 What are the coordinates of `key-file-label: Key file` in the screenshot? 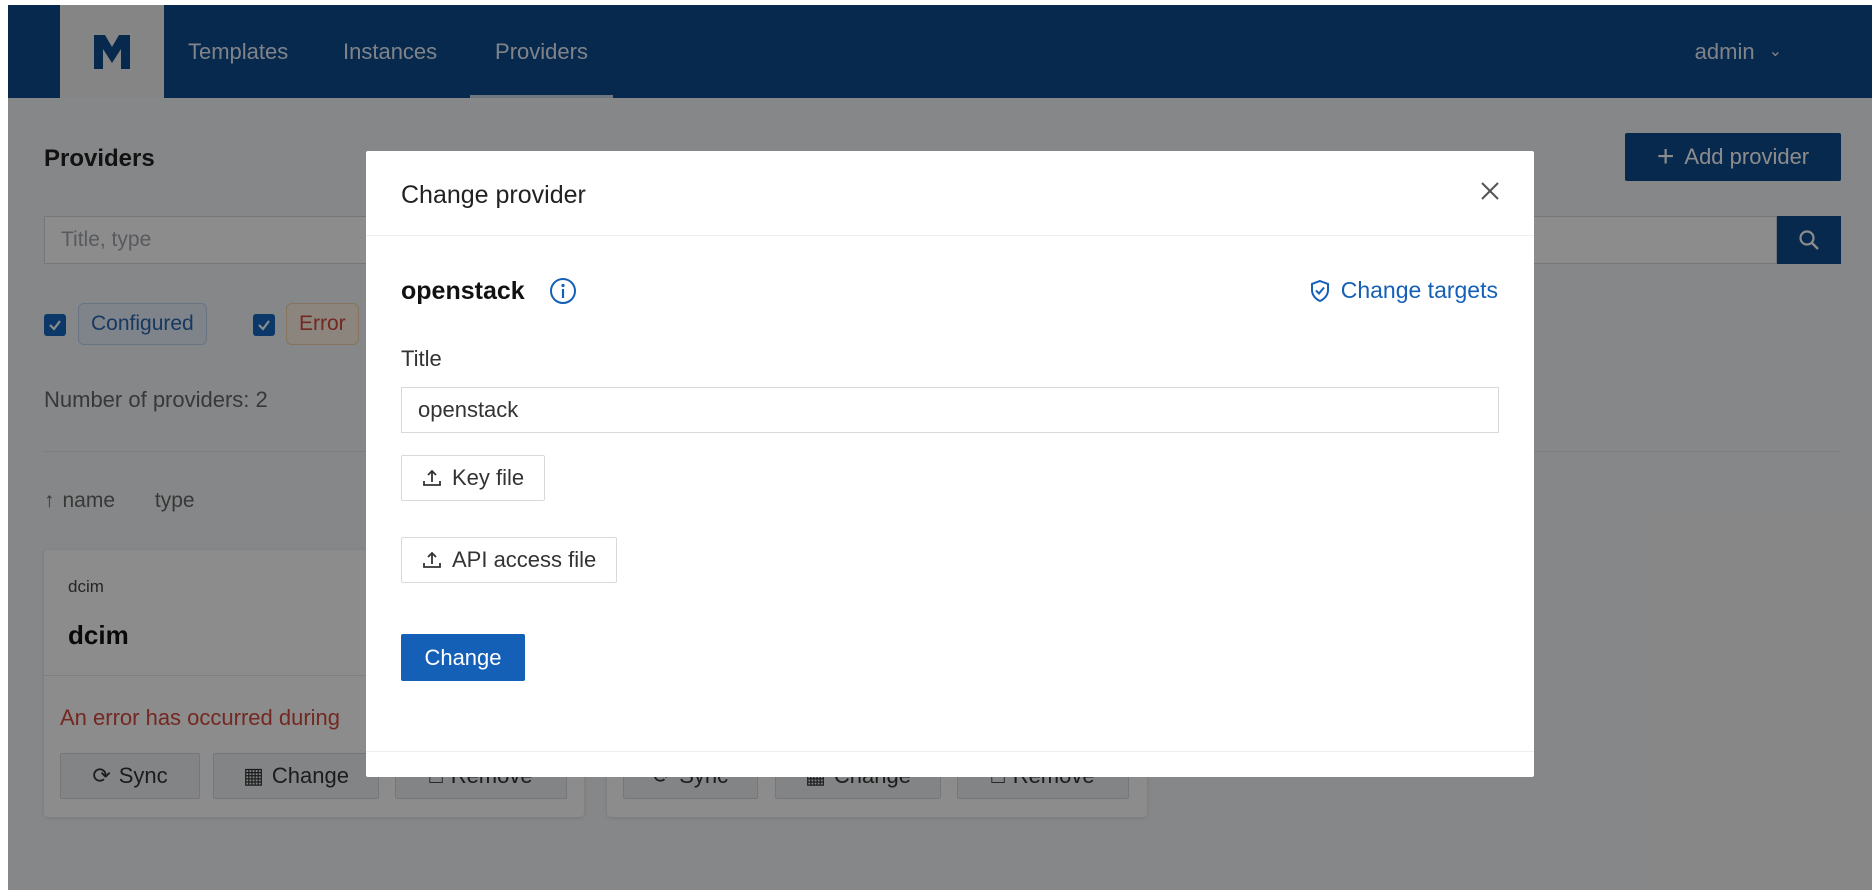 It's located at (488, 477).